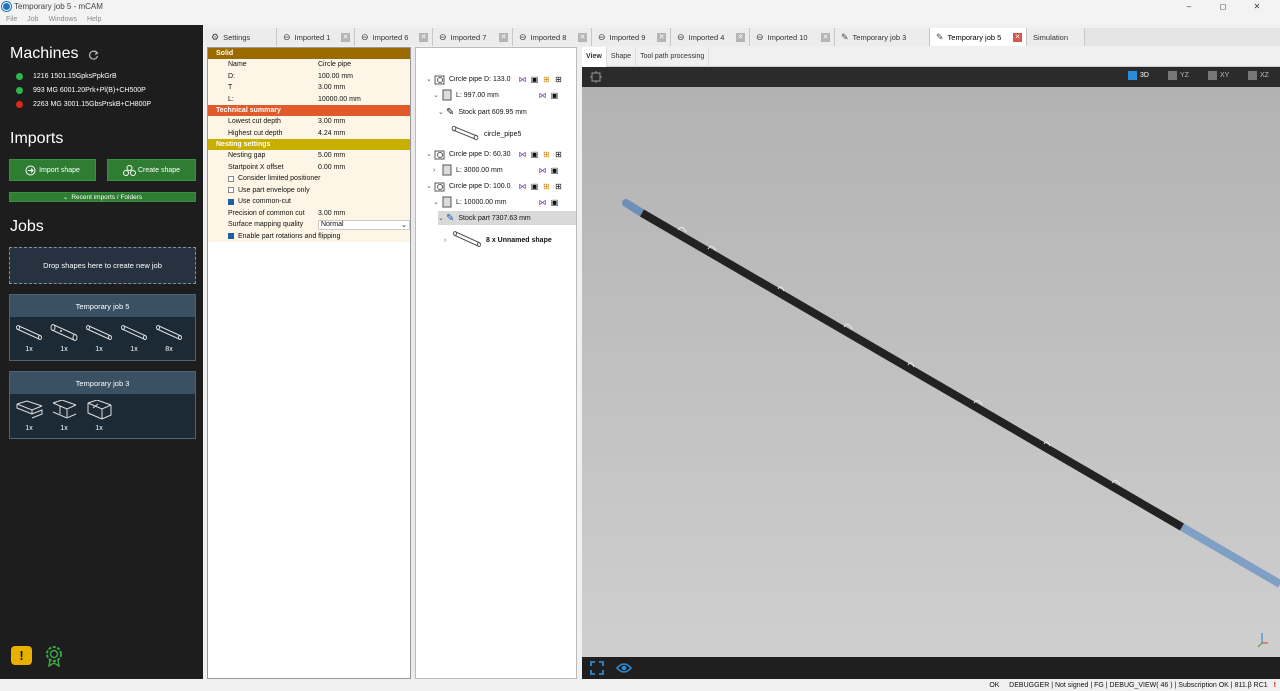  I want to click on job-title: Temporary job 5, so click(102, 306).